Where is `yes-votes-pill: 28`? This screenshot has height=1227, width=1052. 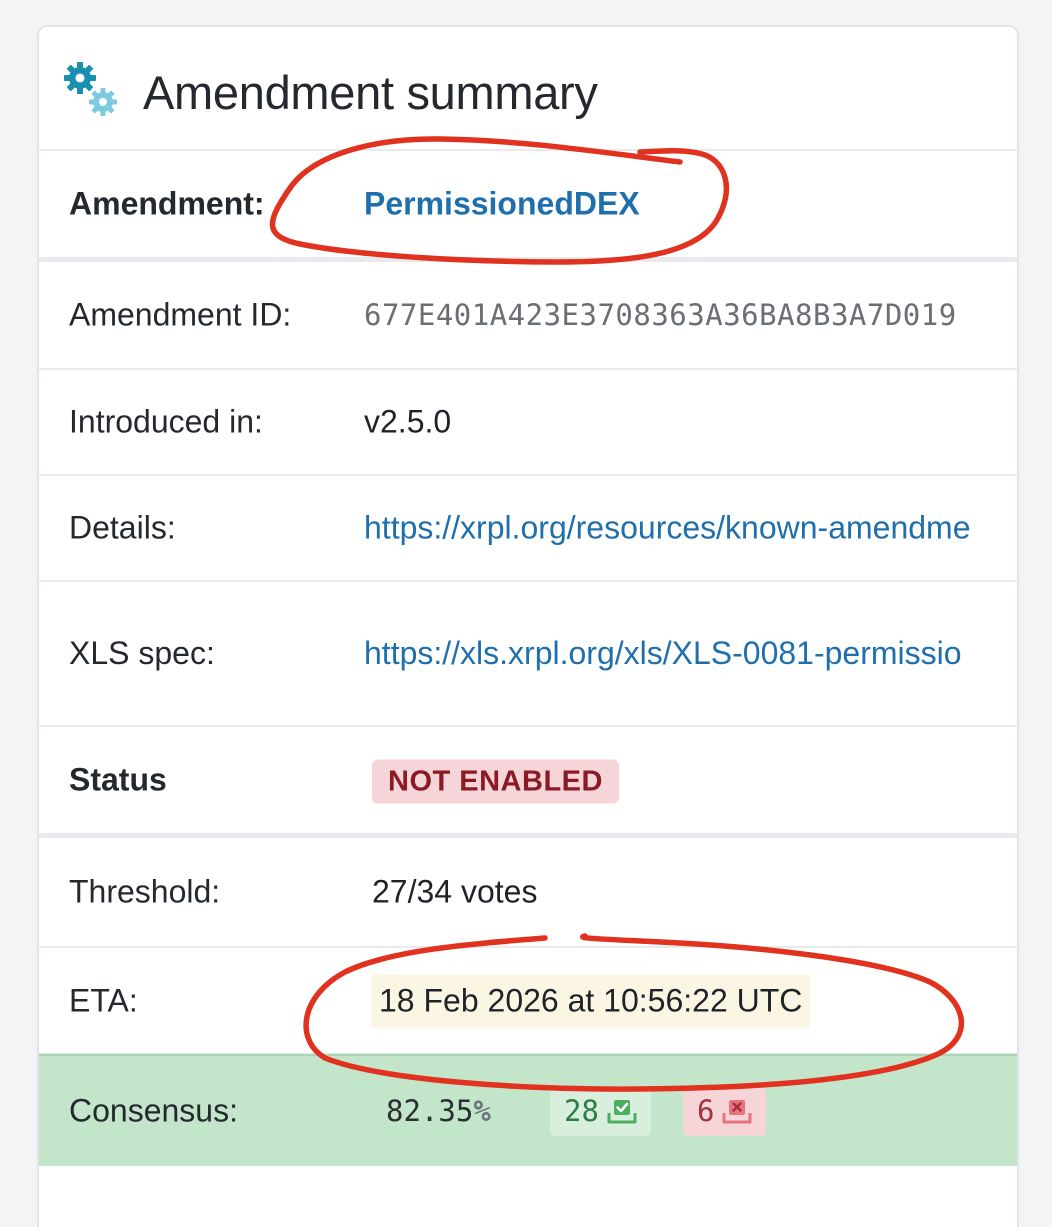
yes-votes-pill: 28 is located at coordinates (600, 1111).